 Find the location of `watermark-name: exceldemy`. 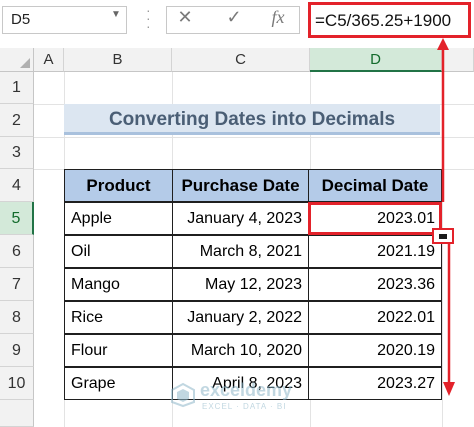

watermark-name: exceldemy is located at coordinates (246, 390).